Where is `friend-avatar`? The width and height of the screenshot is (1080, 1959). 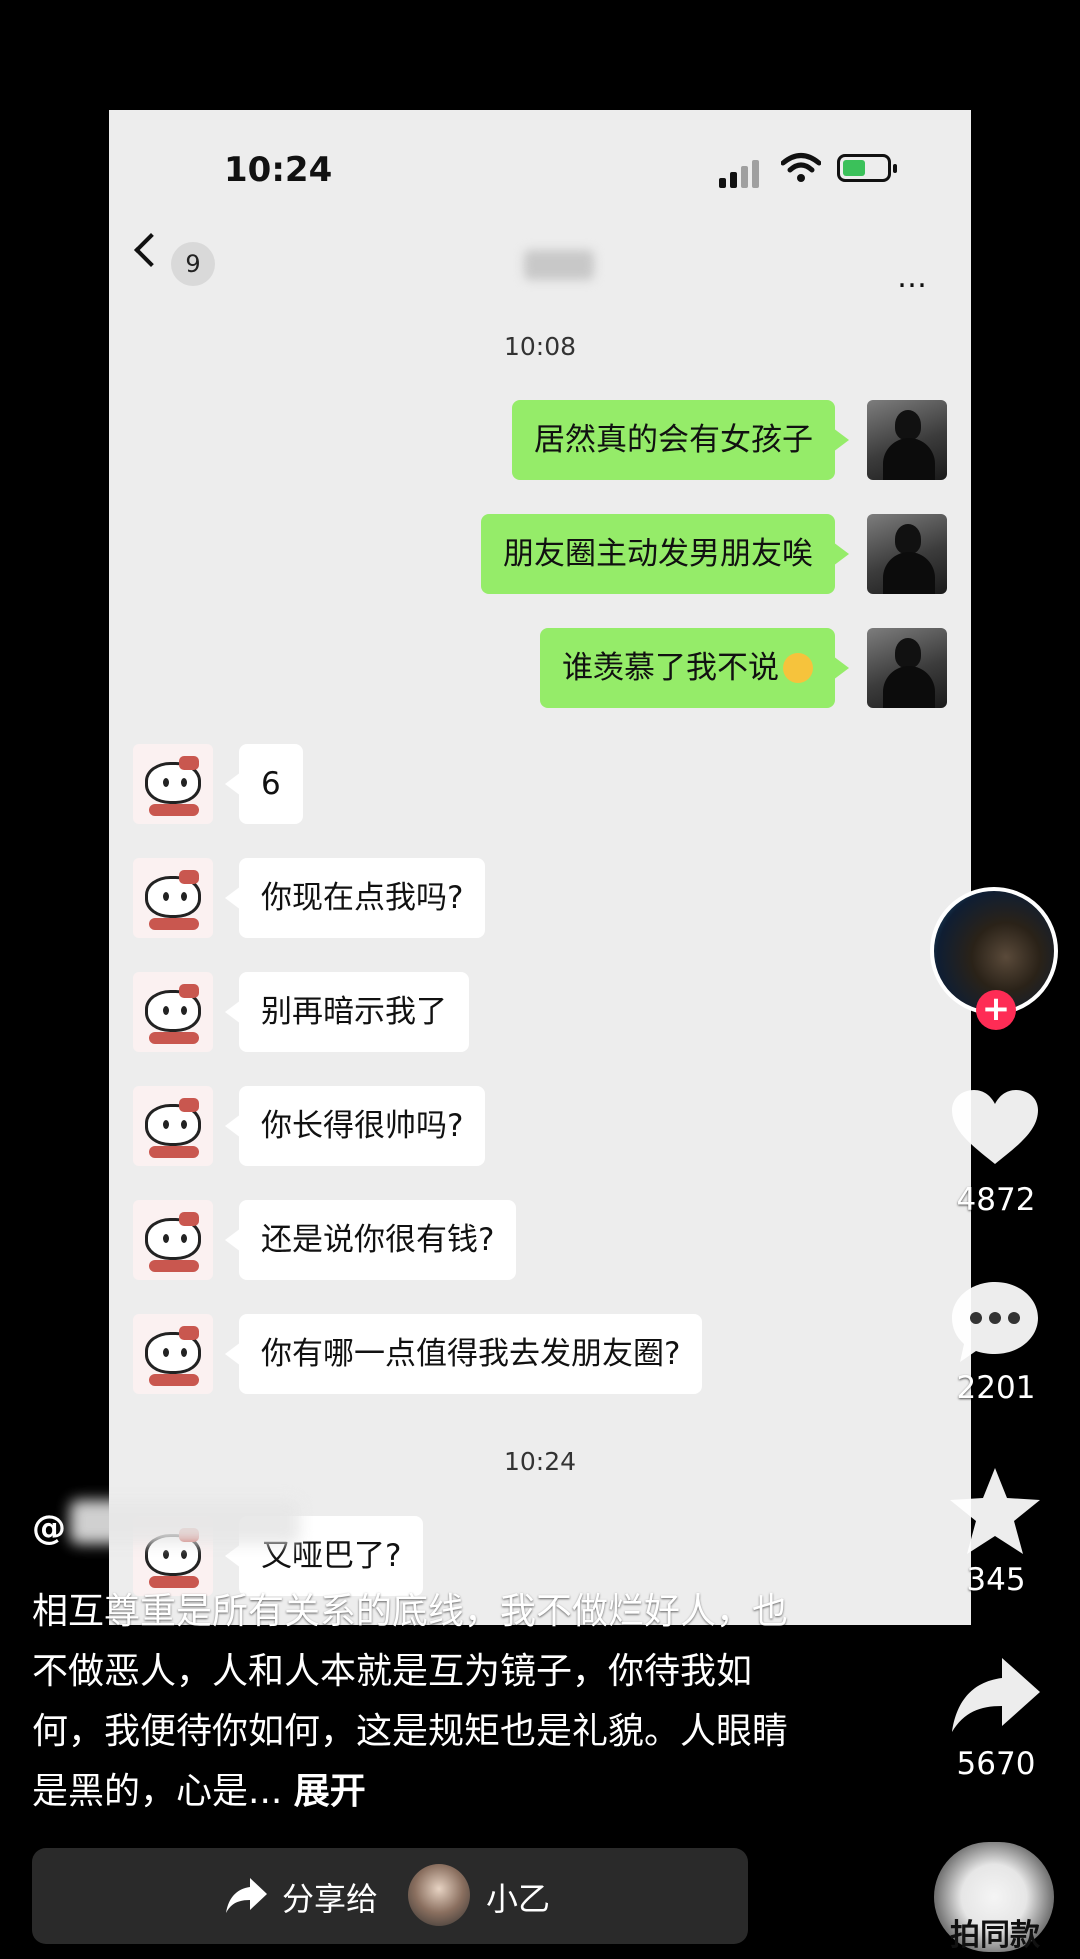 friend-avatar is located at coordinates (439, 1895).